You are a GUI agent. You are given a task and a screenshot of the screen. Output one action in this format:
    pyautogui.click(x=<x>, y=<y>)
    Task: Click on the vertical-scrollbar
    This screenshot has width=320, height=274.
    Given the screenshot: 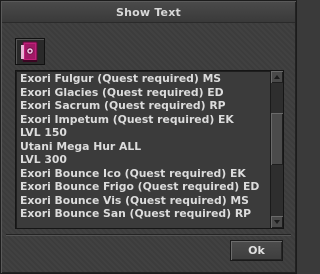 What is the action you would take?
    pyautogui.click(x=276, y=149)
    